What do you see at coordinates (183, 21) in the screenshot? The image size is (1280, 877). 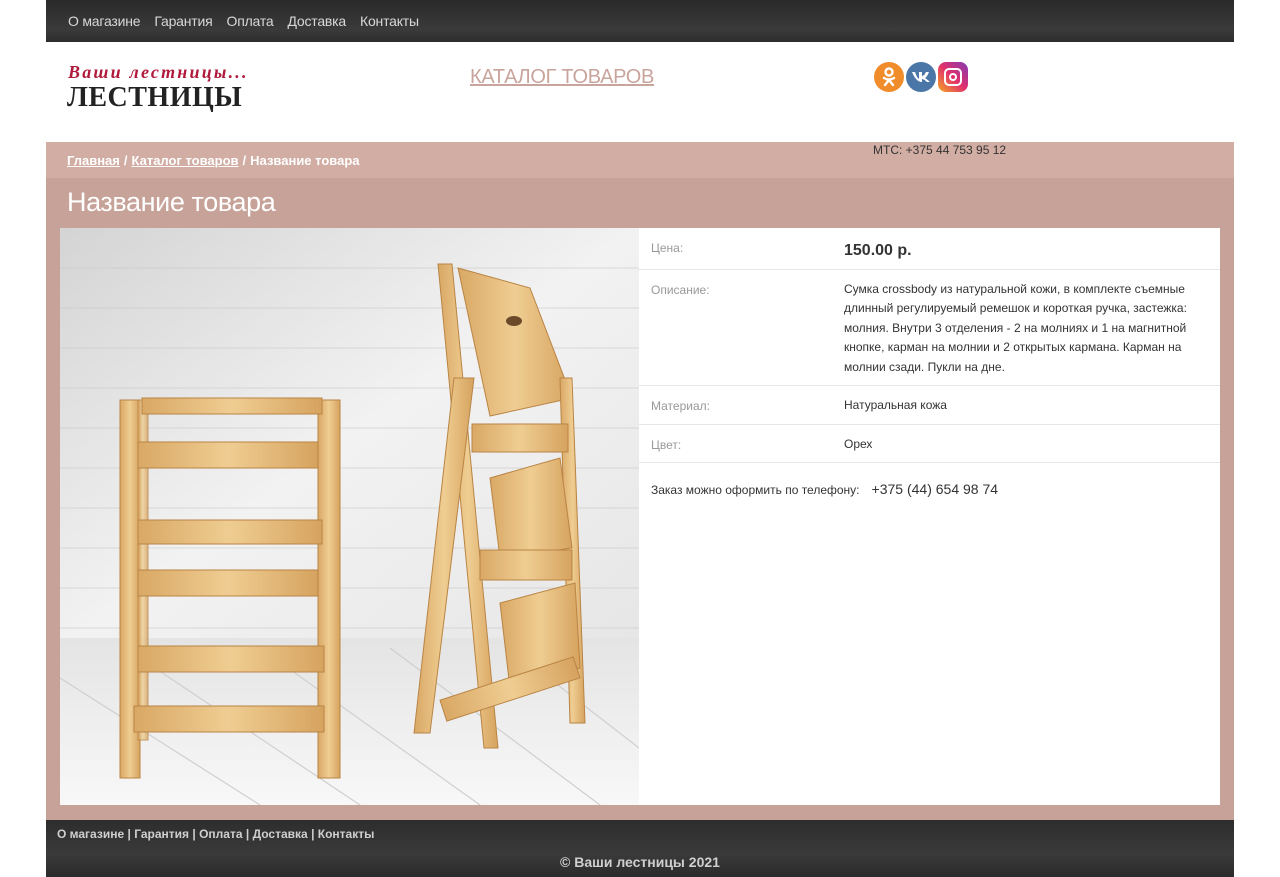 I see `nav-link-guarantee: Гарантия` at bounding box center [183, 21].